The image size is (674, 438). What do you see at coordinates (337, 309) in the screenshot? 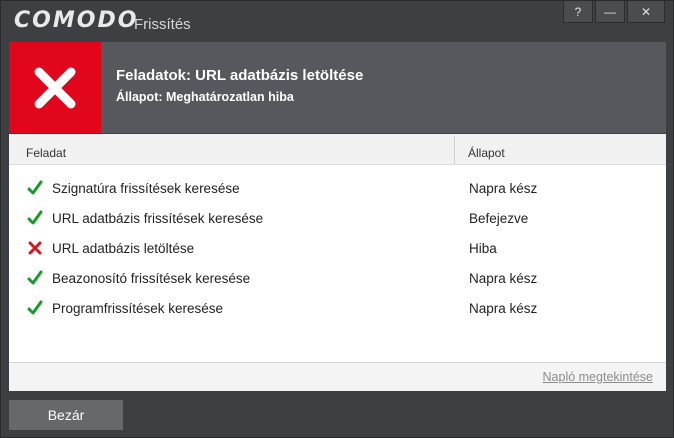
I see `table-row: Programfrissítések keresése Napra kész` at bounding box center [337, 309].